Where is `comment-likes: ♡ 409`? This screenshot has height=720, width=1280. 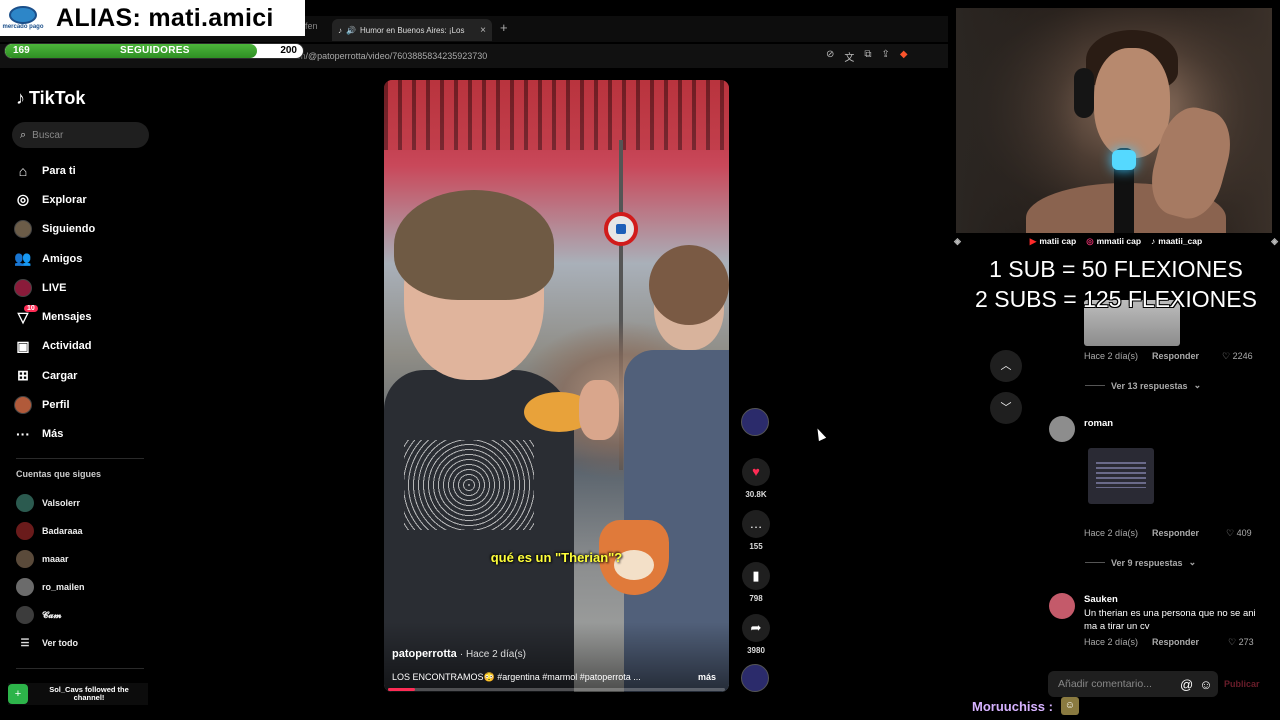 comment-likes: ♡ 409 is located at coordinates (1239, 533).